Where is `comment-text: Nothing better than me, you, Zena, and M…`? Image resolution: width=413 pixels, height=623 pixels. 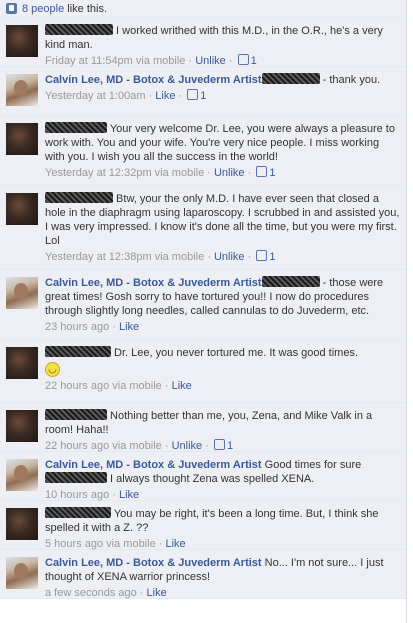 comment-text: Nothing better than me, you, Zena, and M… is located at coordinates (222, 423).